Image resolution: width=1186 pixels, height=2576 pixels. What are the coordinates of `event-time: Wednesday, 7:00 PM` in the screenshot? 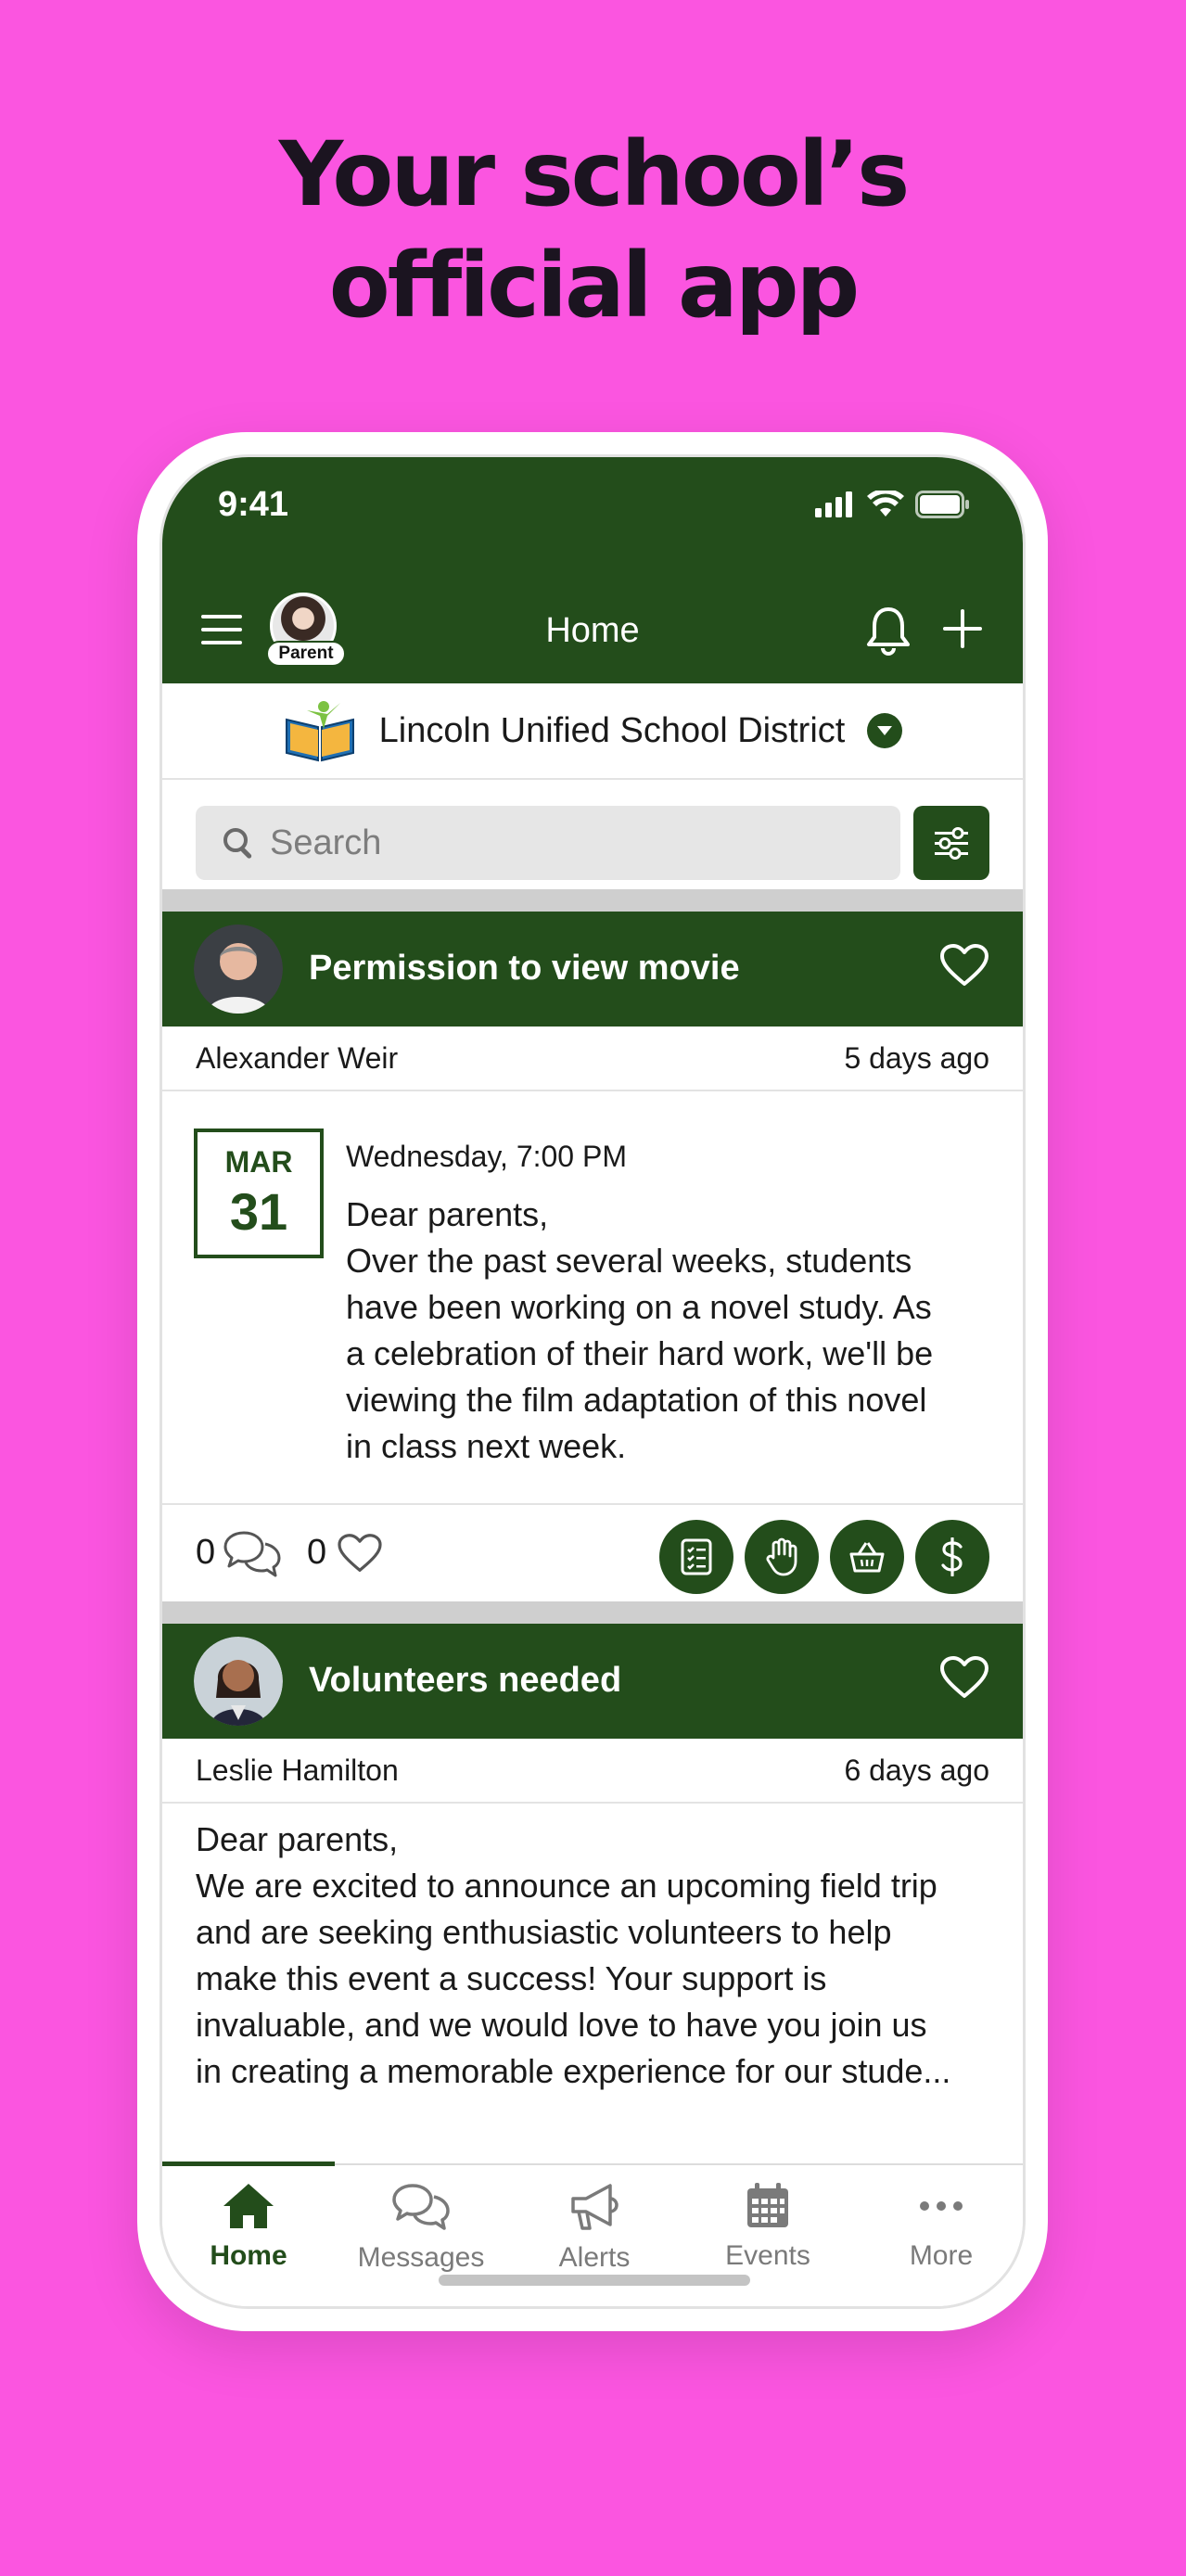 It's located at (486, 1156).